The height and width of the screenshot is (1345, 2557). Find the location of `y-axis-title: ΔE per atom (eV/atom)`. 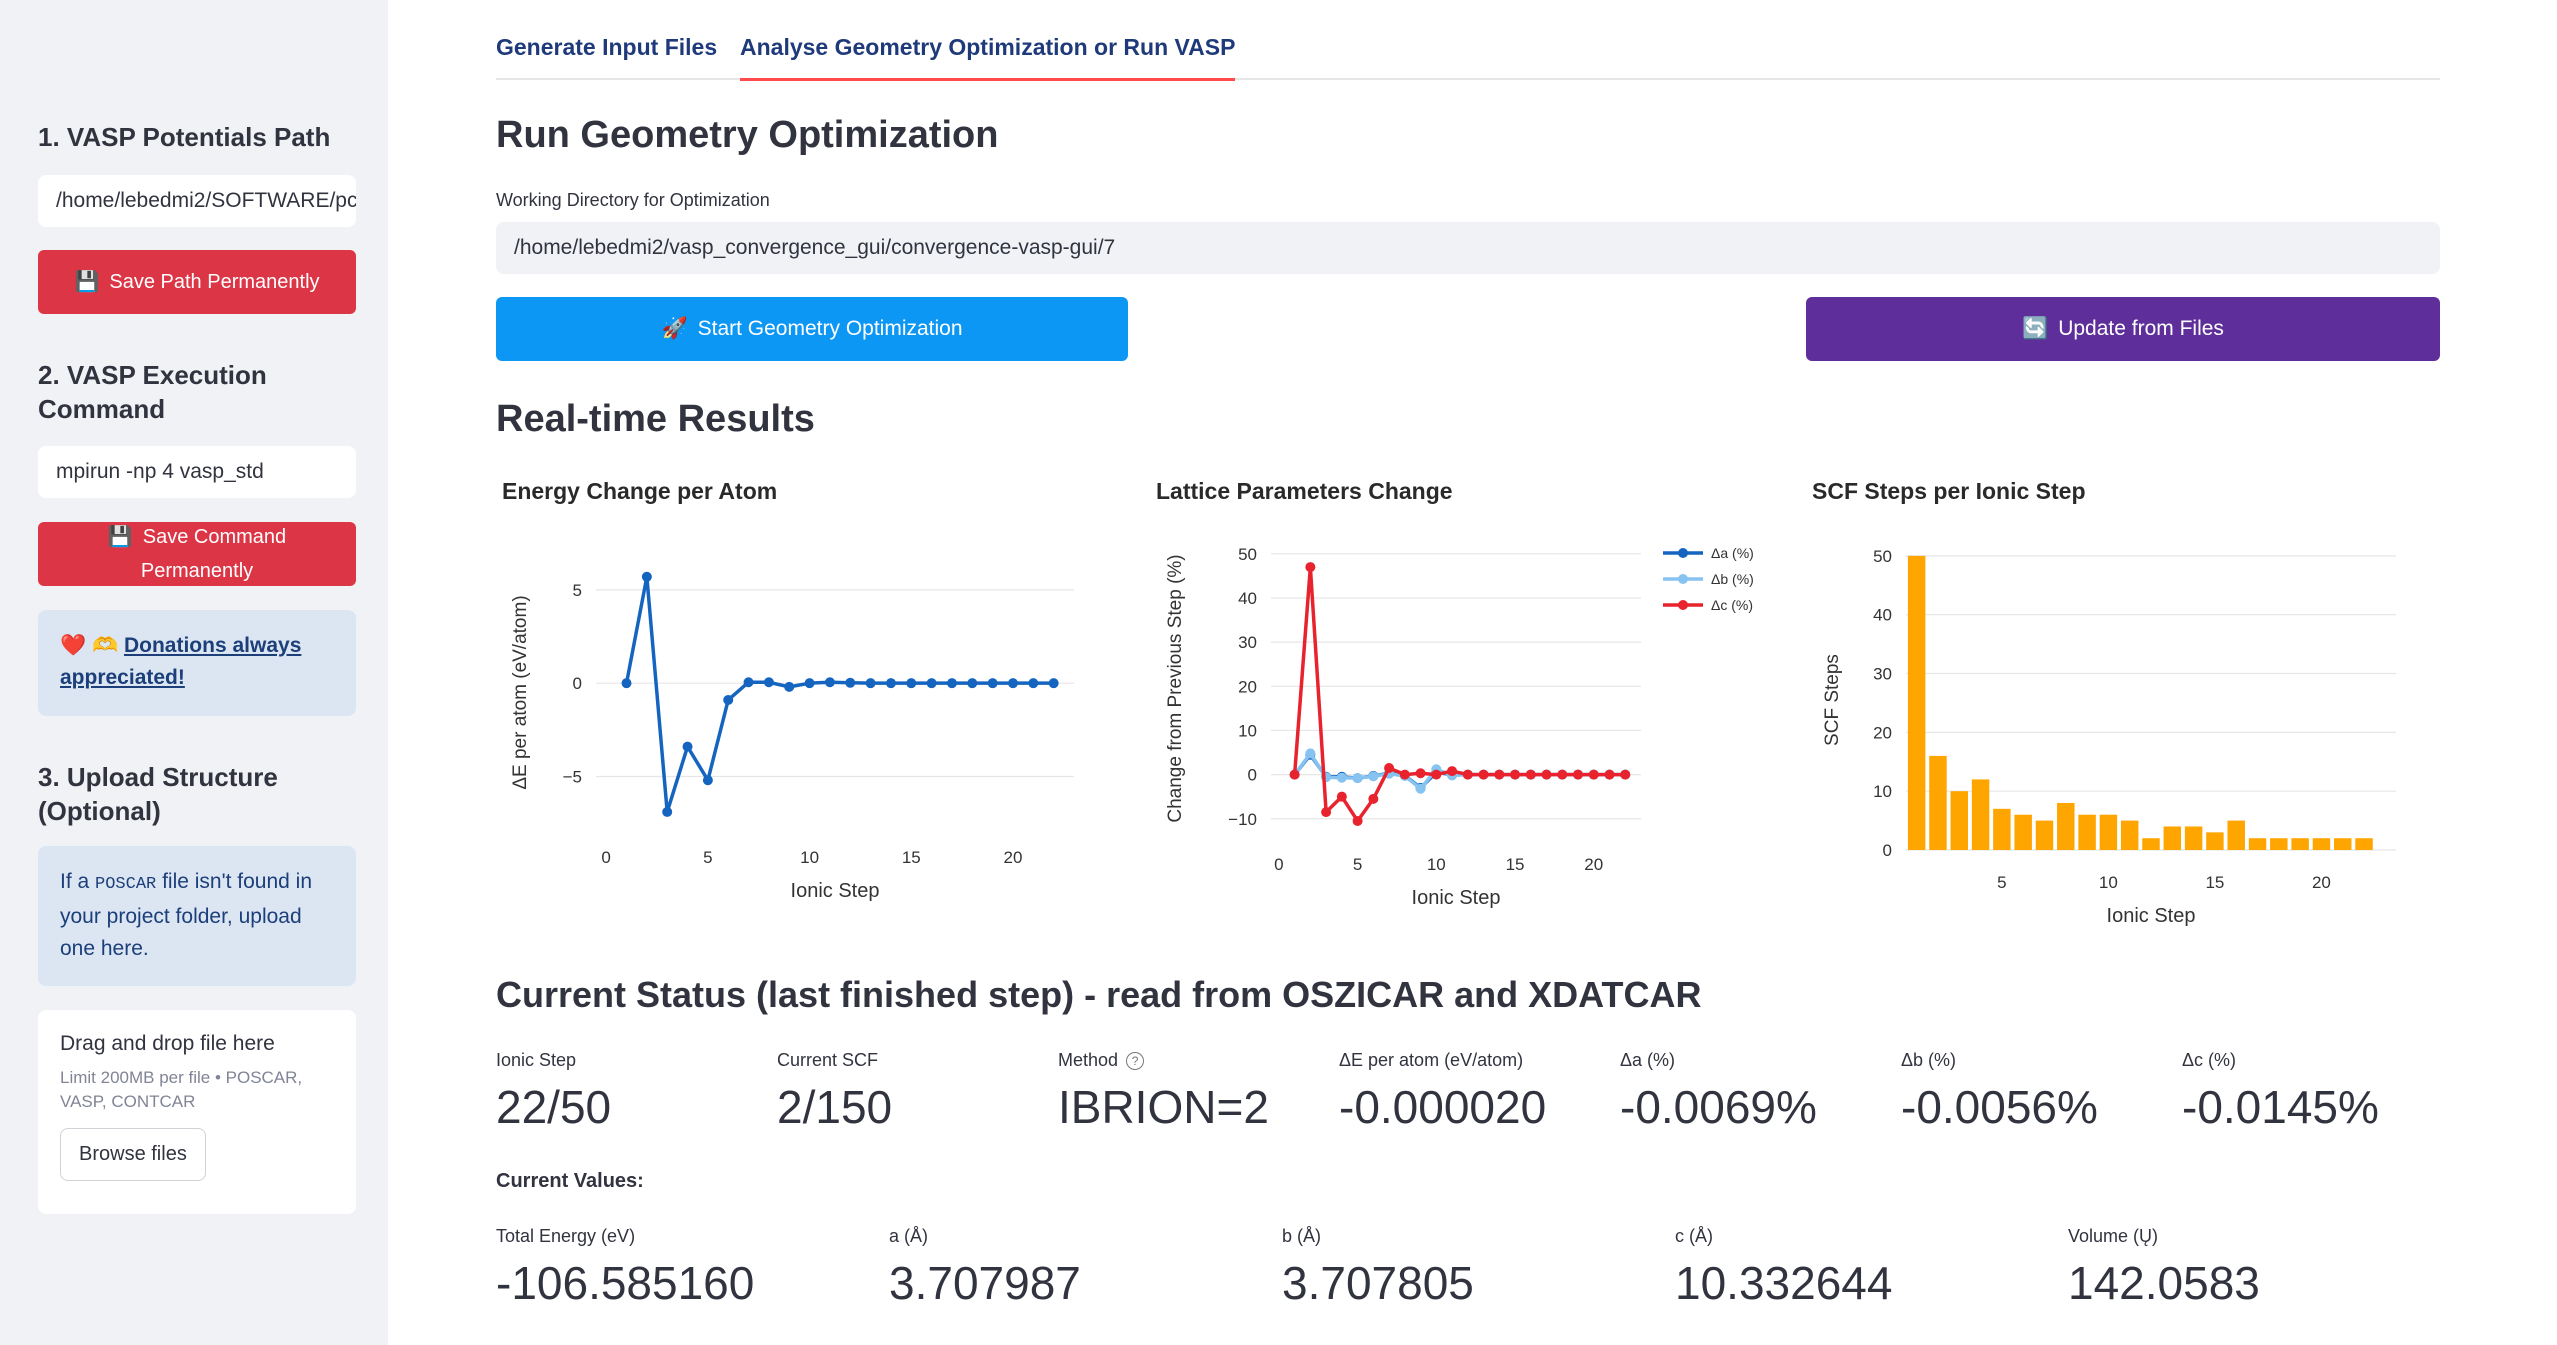

y-axis-title: ΔE per atom (eV/atom) is located at coordinates (520, 692).